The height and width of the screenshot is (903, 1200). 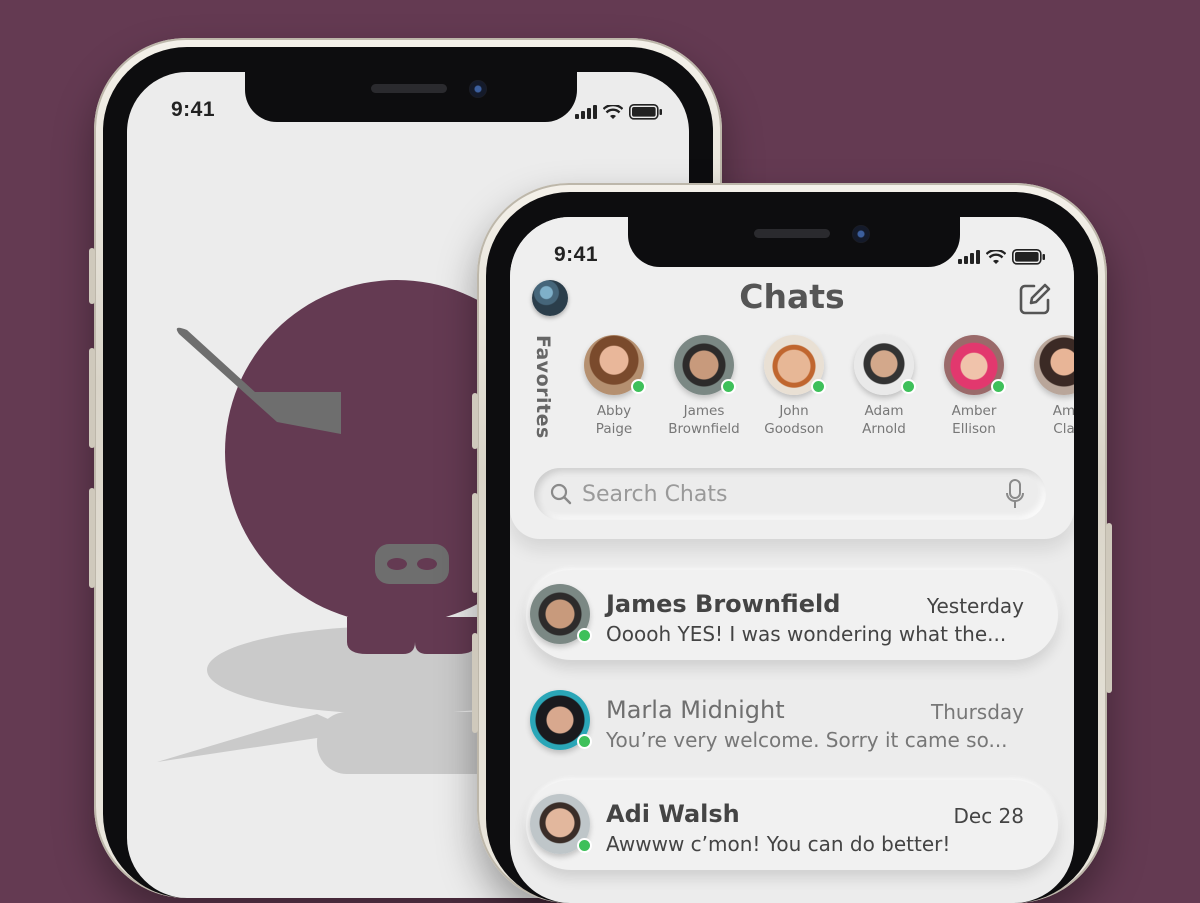 What do you see at coordinates (543, 387) in the screenshot?
I see `favorites-label: Favorites` at bounding box center [543, 387].